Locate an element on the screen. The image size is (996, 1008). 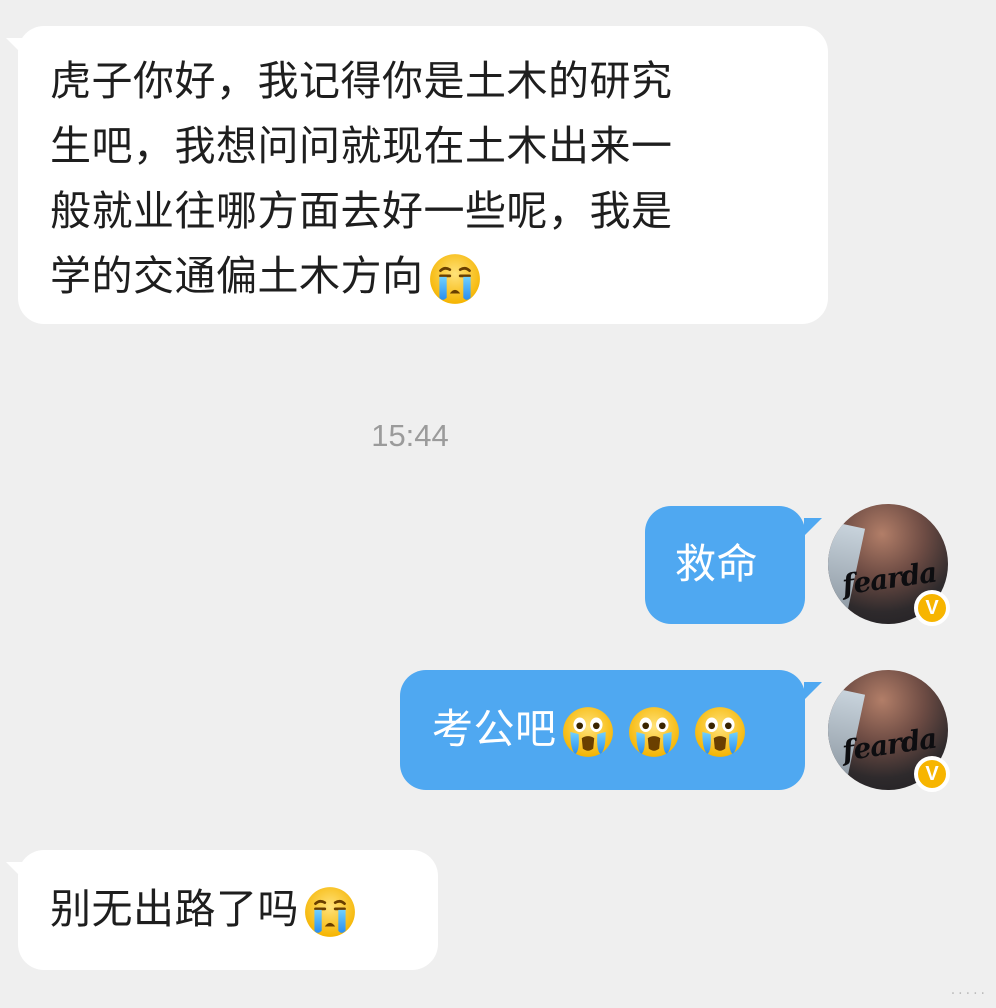
message-text: 考公吧 is located at coordinates (494, 729).